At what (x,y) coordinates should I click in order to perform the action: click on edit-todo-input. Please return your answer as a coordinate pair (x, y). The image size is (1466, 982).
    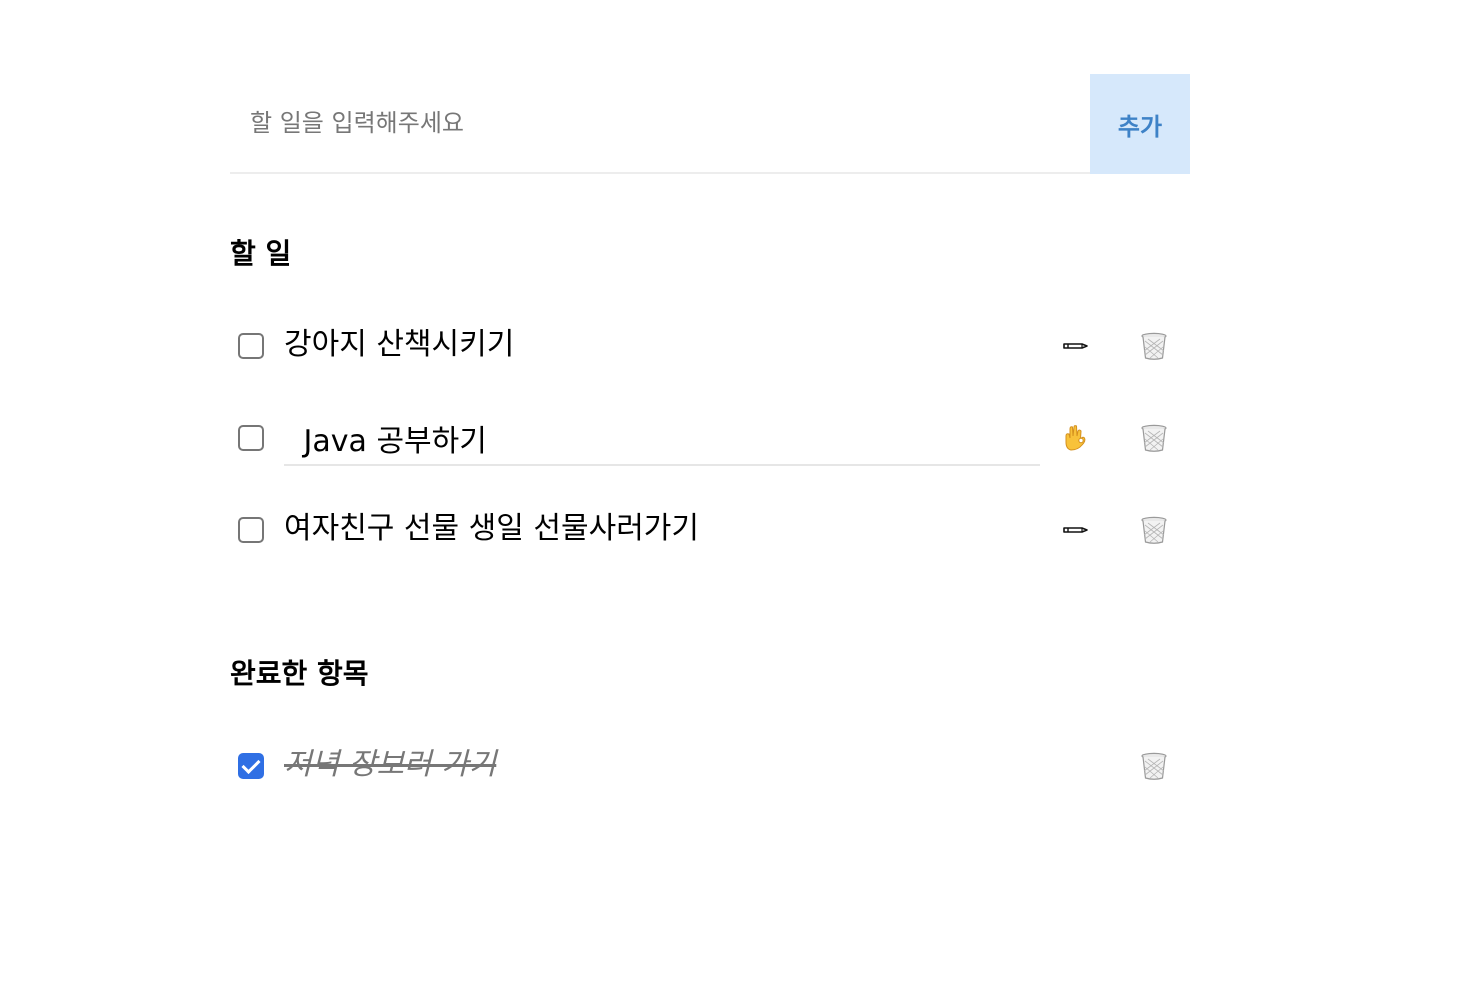
    Looking at the image, I should click on (662, 439).